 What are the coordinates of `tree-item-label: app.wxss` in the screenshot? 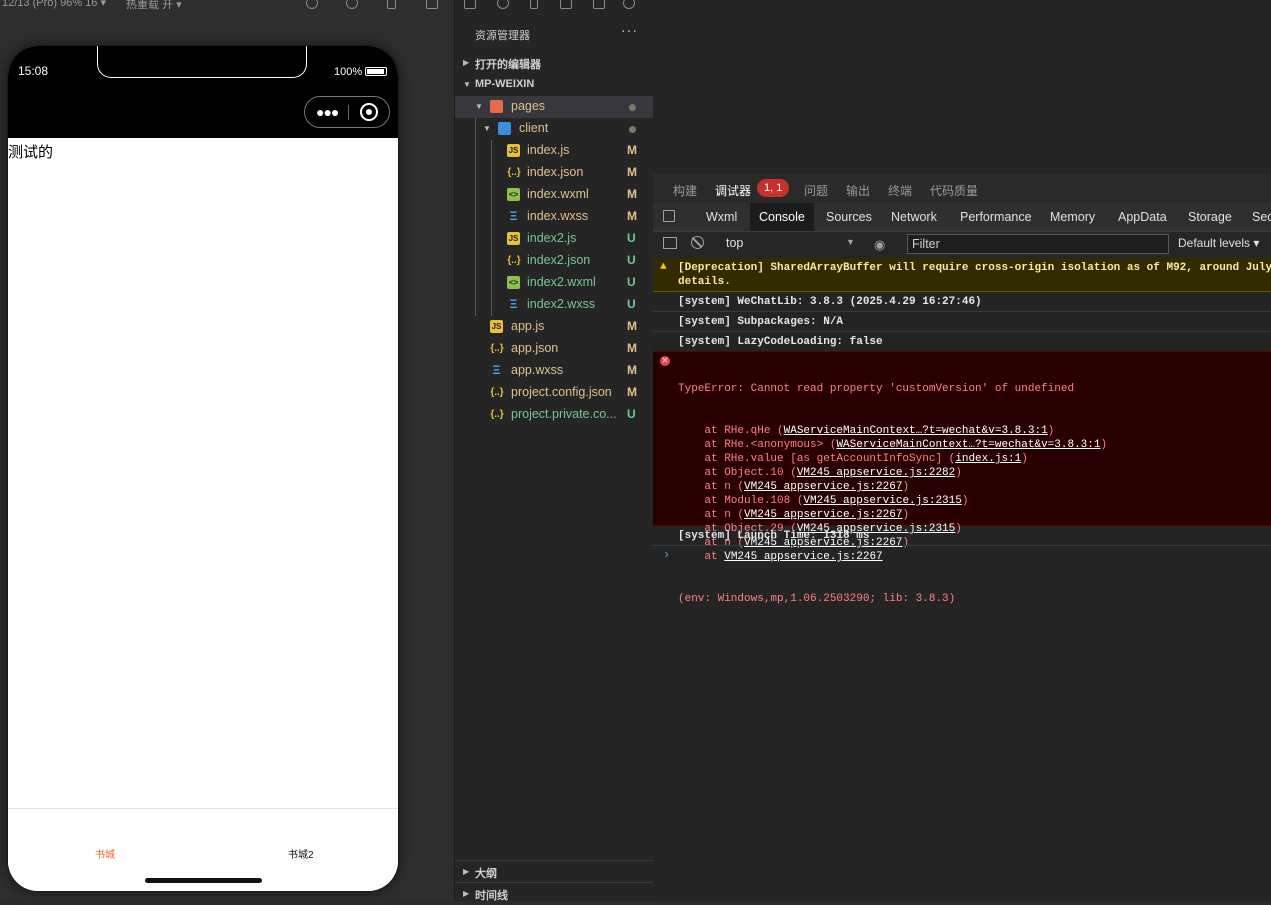 It's located at (537, 370).